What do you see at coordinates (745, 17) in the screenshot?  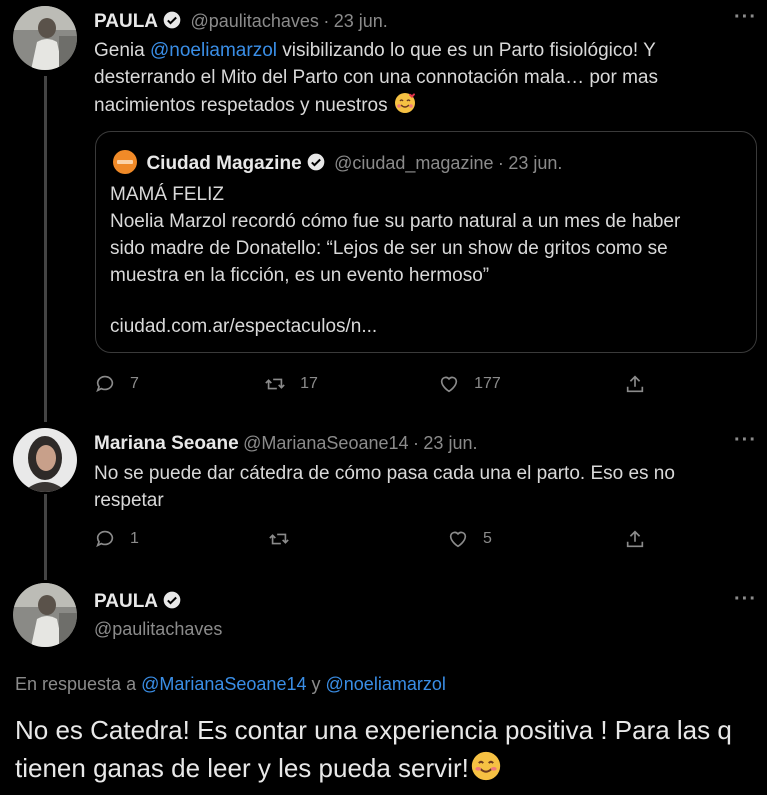 I see `tweet1-more-icon: ···` at bounding box center [745, 17].